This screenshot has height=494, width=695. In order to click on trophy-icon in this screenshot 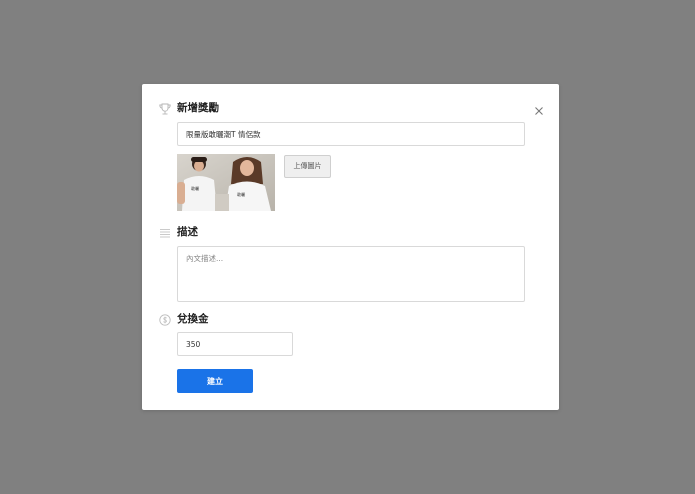, I will do `click(165, 108)`.